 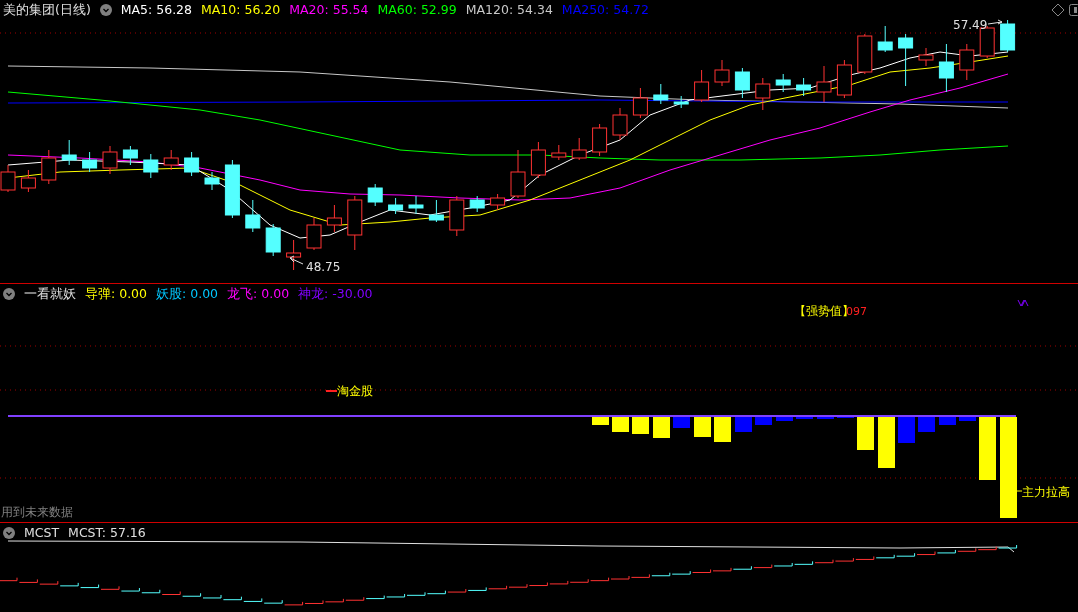 I want to click on indicator-value: MCST: 57.16, so click(x=107, y=533).